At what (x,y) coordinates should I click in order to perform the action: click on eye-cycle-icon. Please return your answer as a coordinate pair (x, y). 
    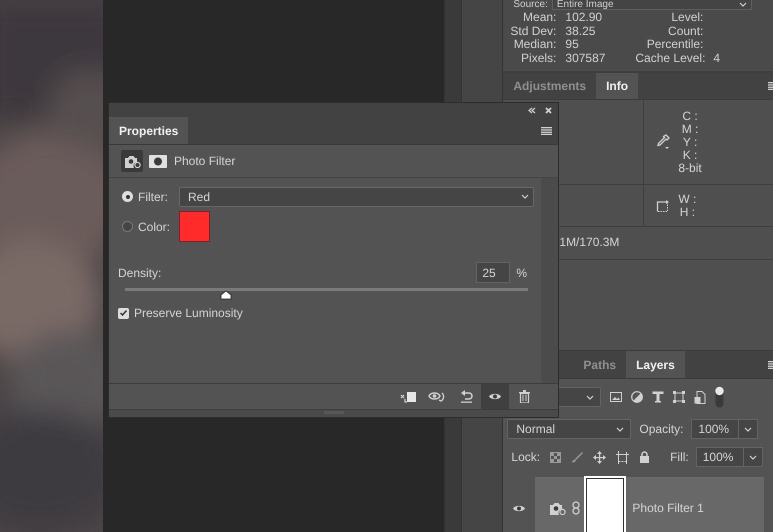
    Looking at the image, I should click on (437, 396).